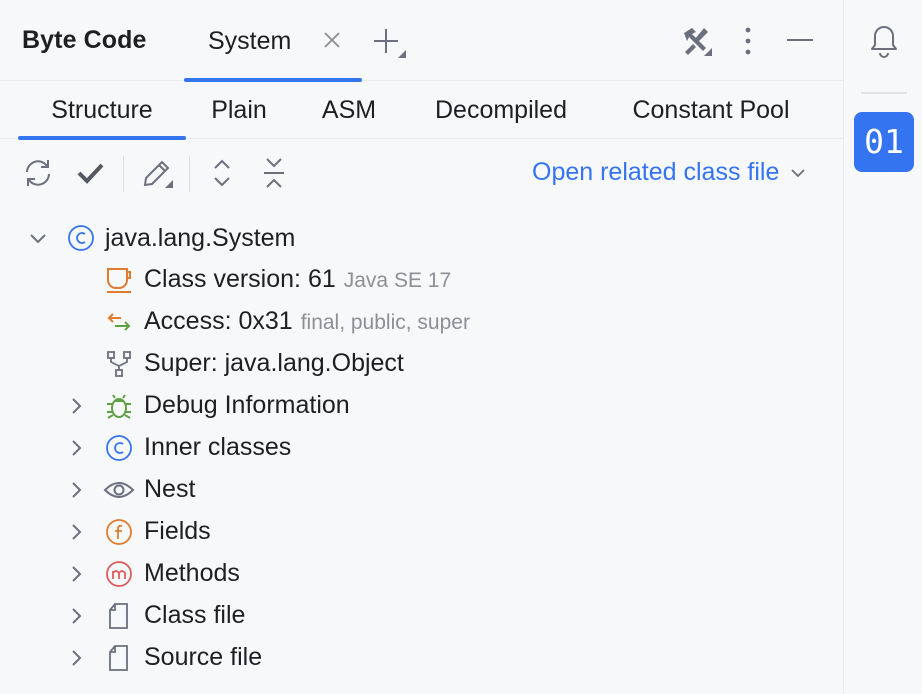 The height and width of the screenshot is (694, 922). Describe the element at coordinates (240, 279) in the screenshot. I see `class-version-text: Class version: 61` at that location.